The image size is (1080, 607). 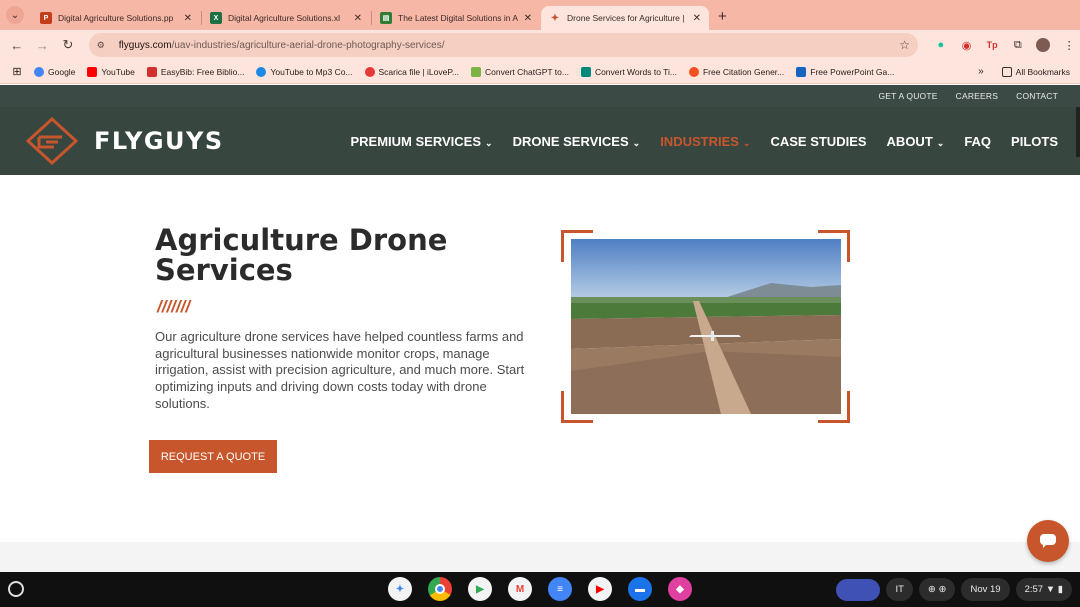 I want to click on contact-link: CONTACT, so click(x=1037, y=96).